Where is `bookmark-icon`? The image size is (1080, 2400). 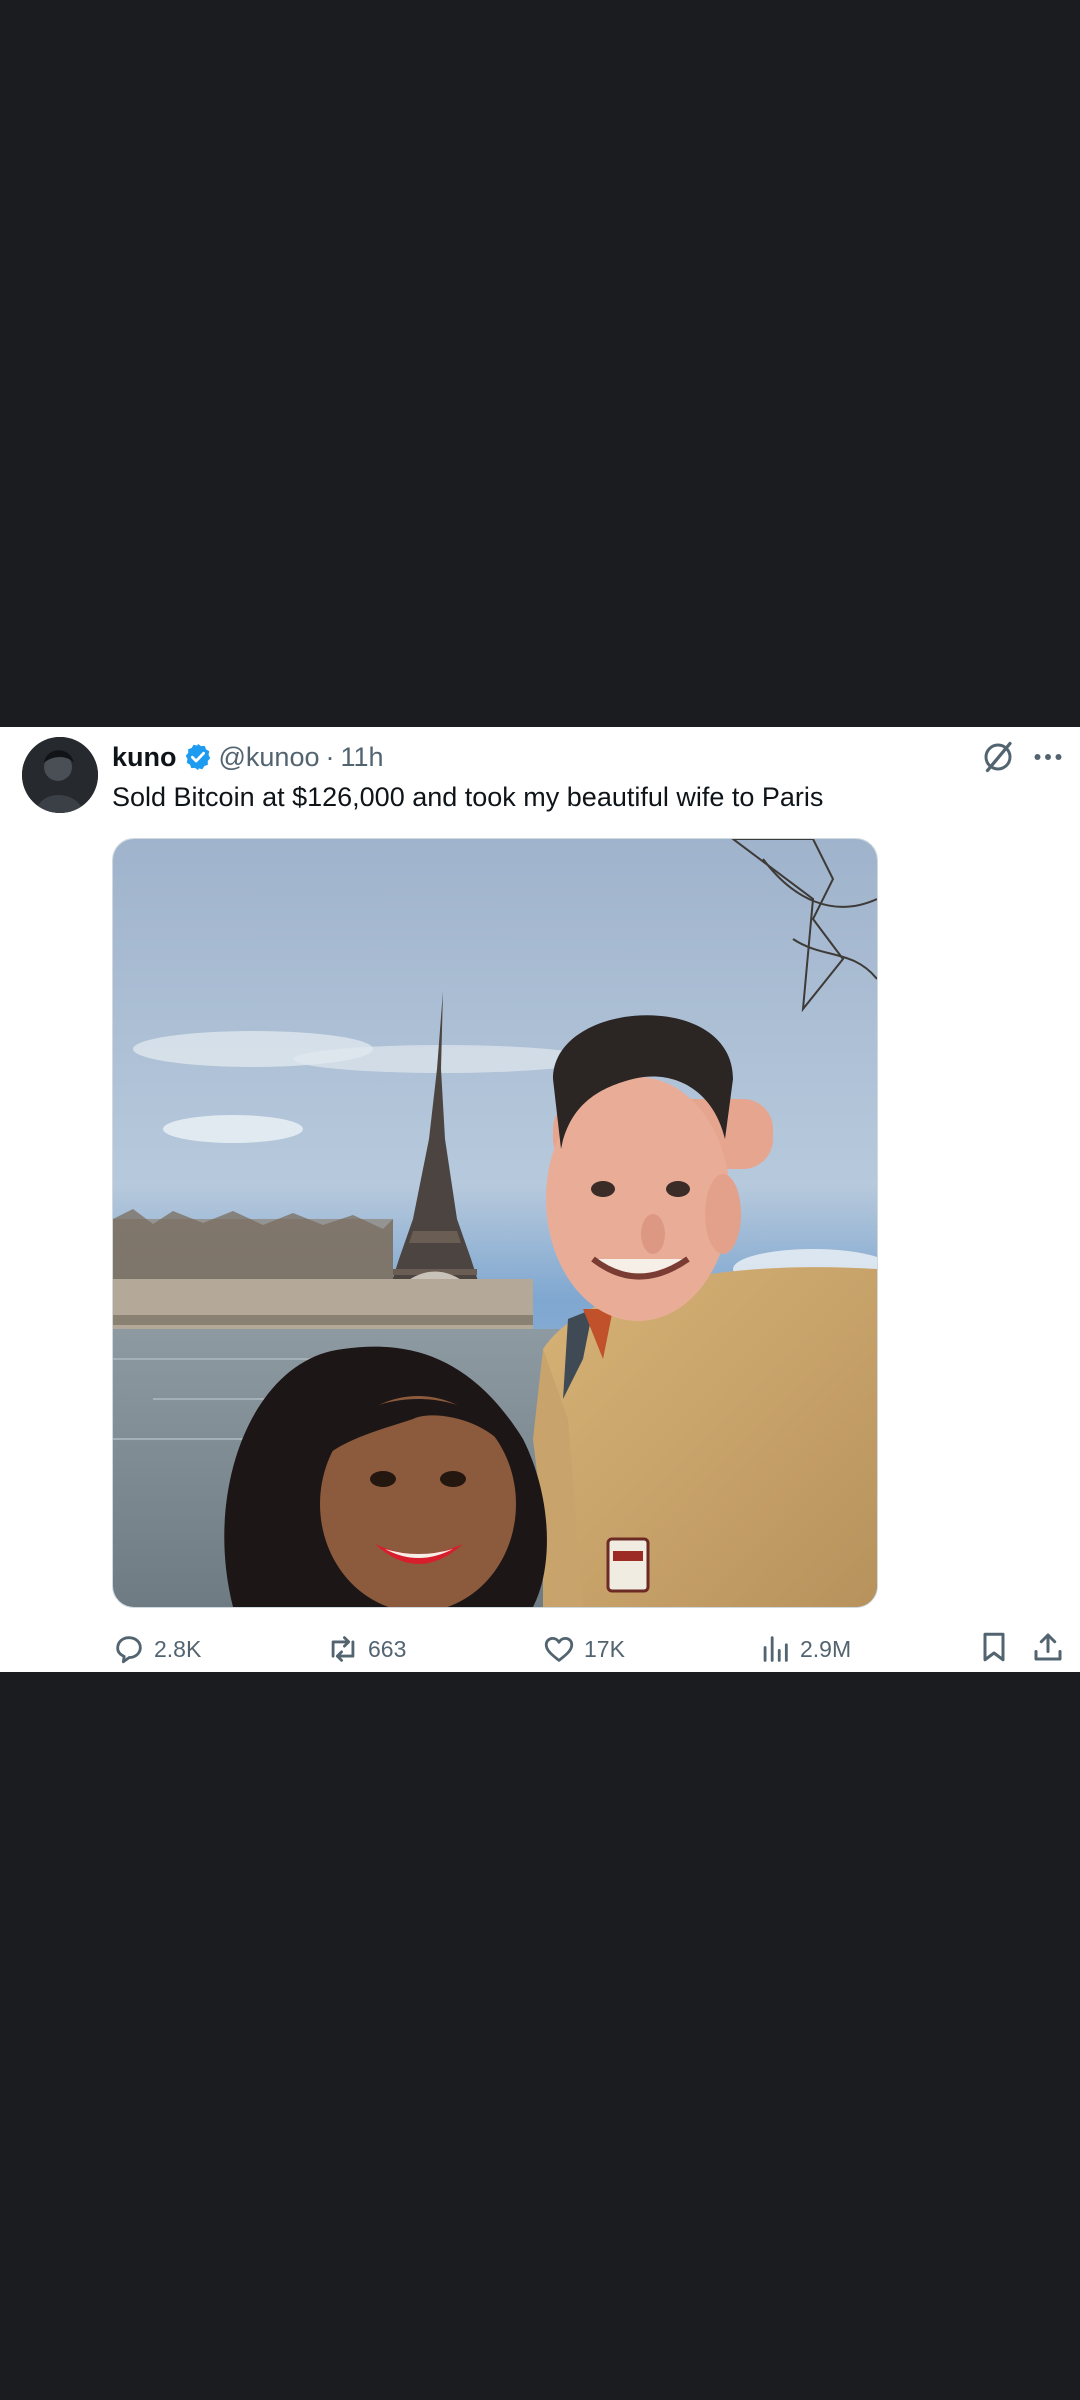
bookmark-icon is located at coordinates (994, 1647).